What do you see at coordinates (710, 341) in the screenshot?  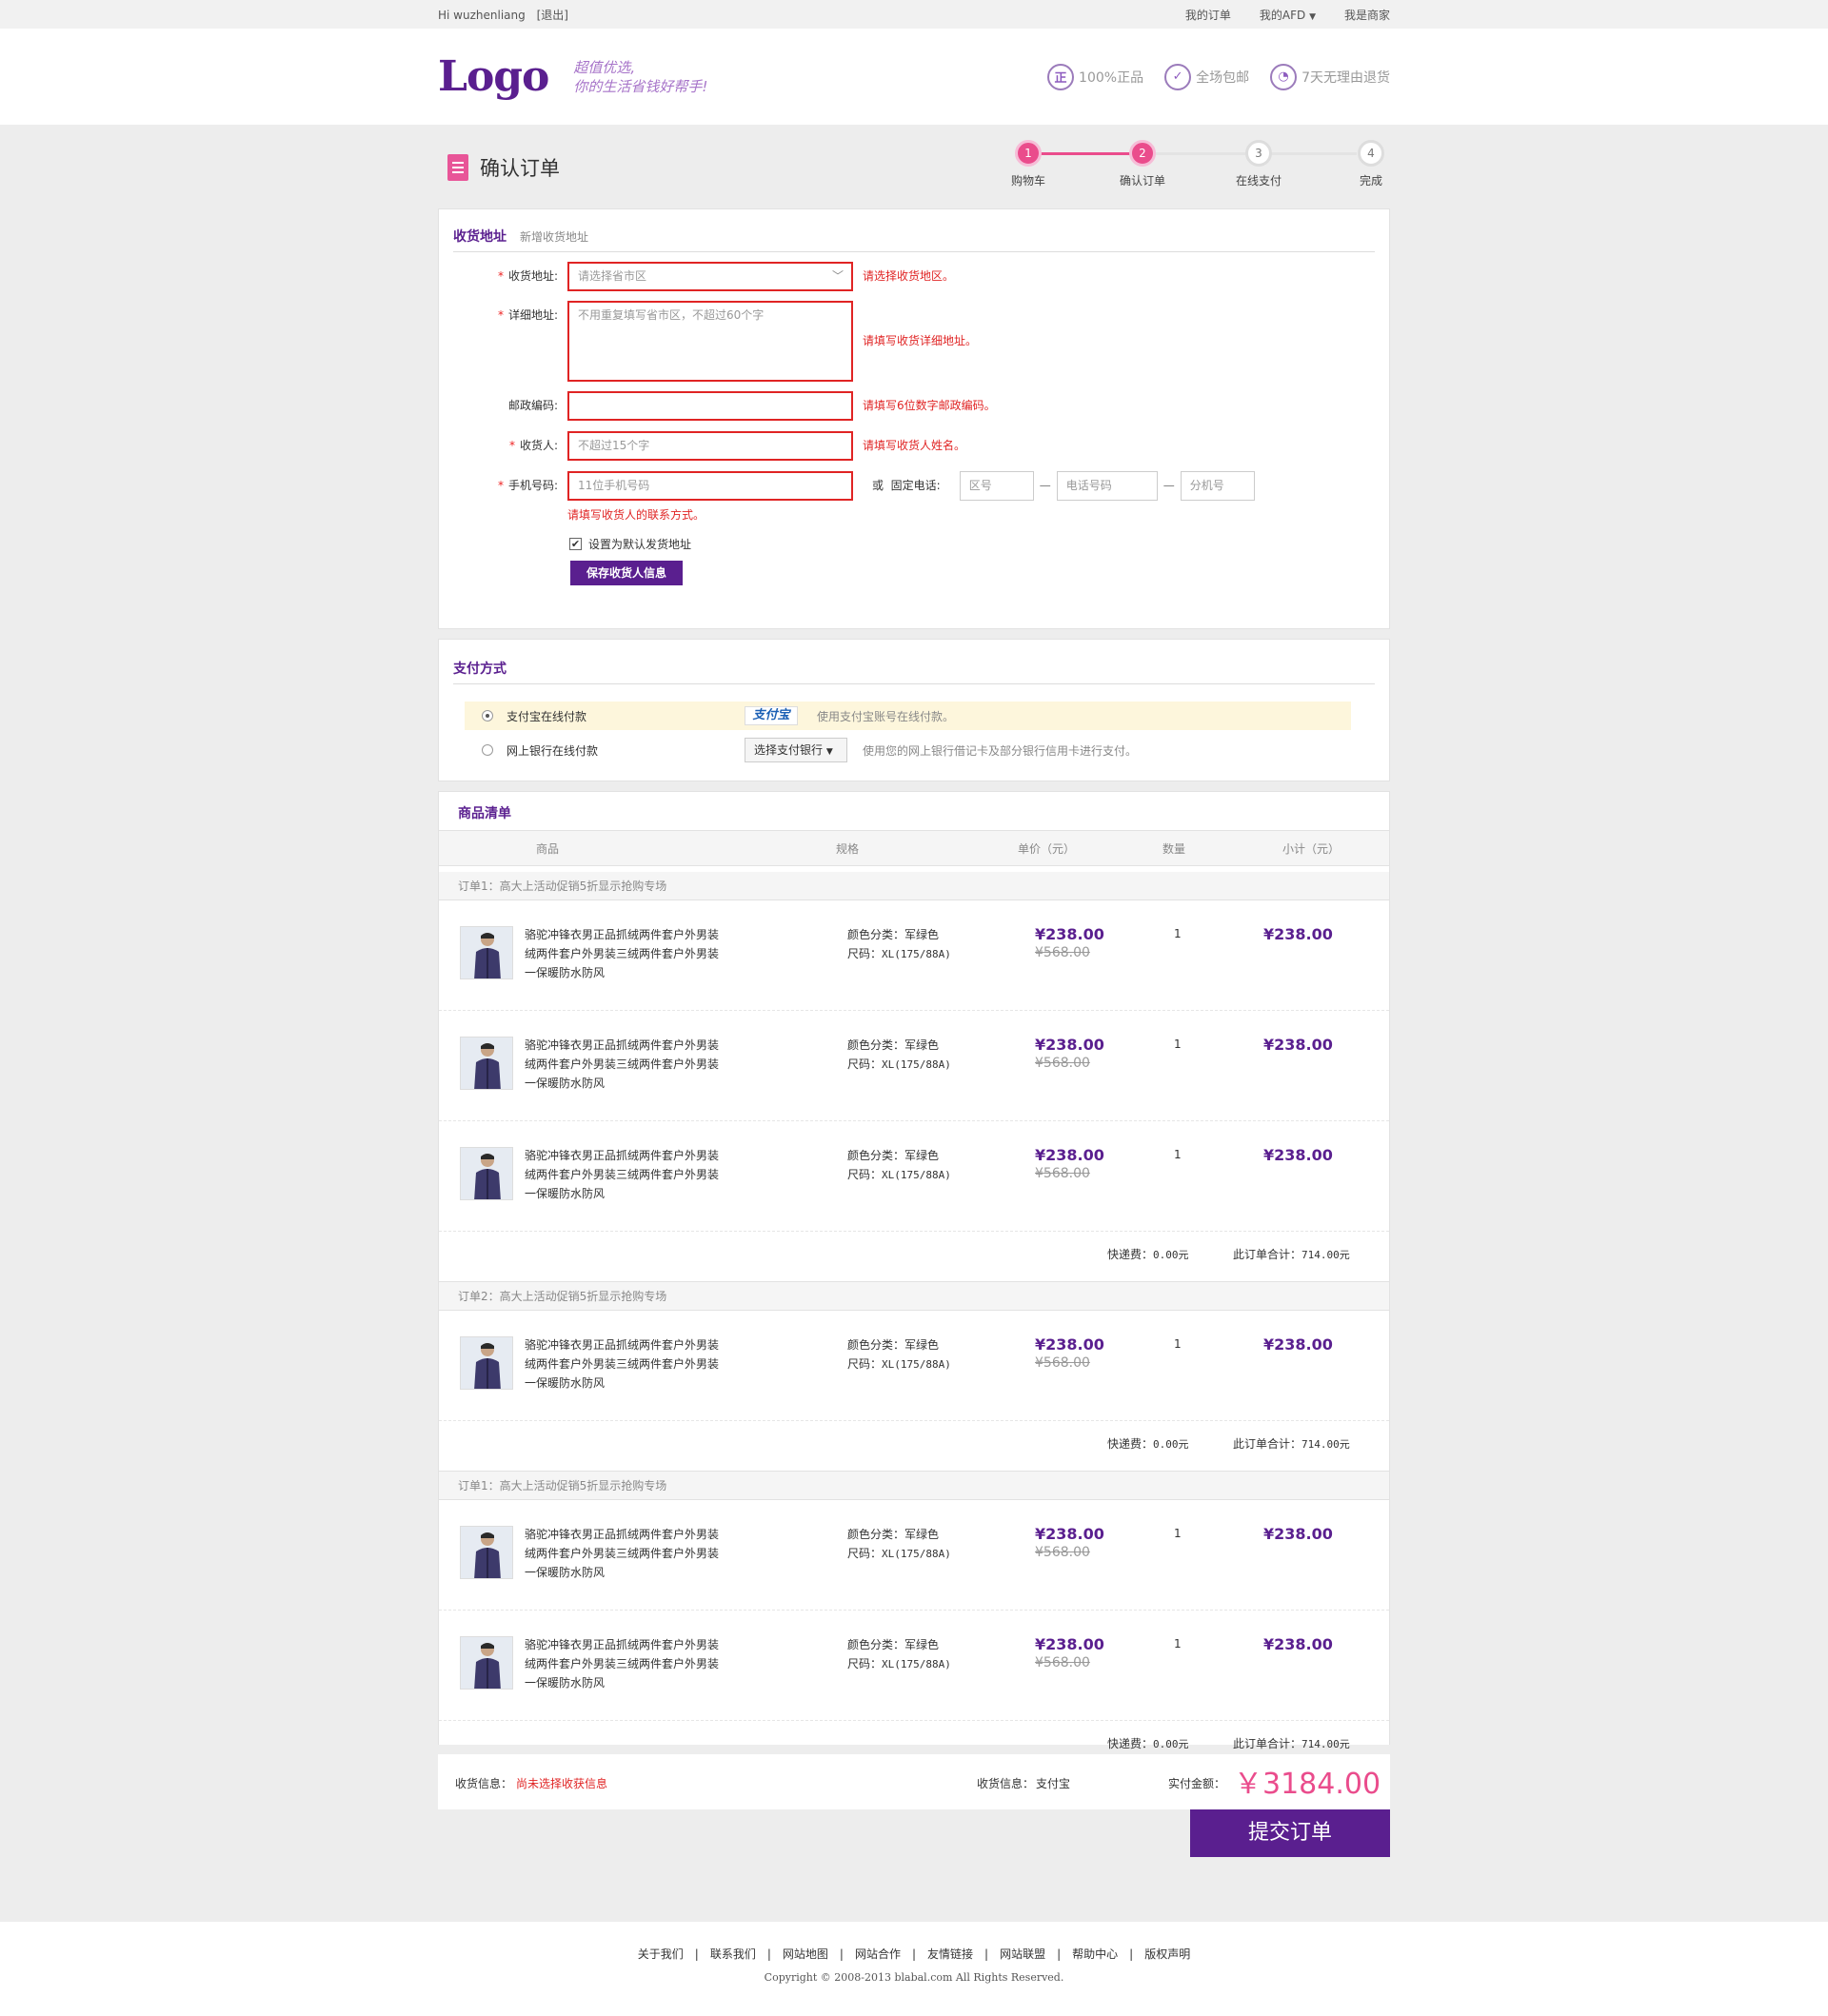 I see `detail-textarea: 不用重复填写省市区，不超过60个字` at bounding box center [710, 341].